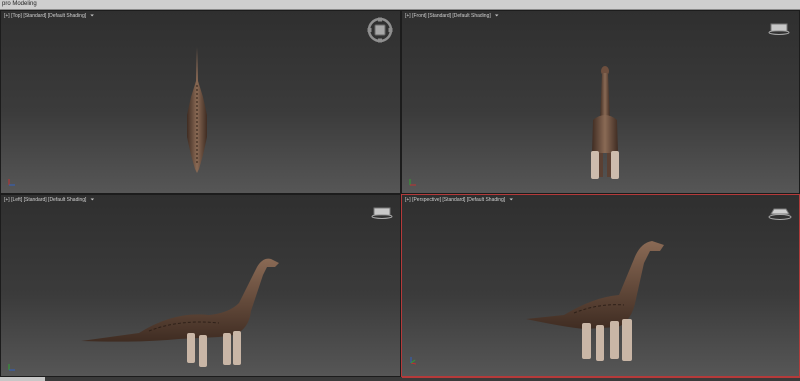 The image size is (800, 381). What do you see at coordinates (599, 304) in the screenshot?
I see `dinosaur-perspective-view` at bounding box center [599, 304].